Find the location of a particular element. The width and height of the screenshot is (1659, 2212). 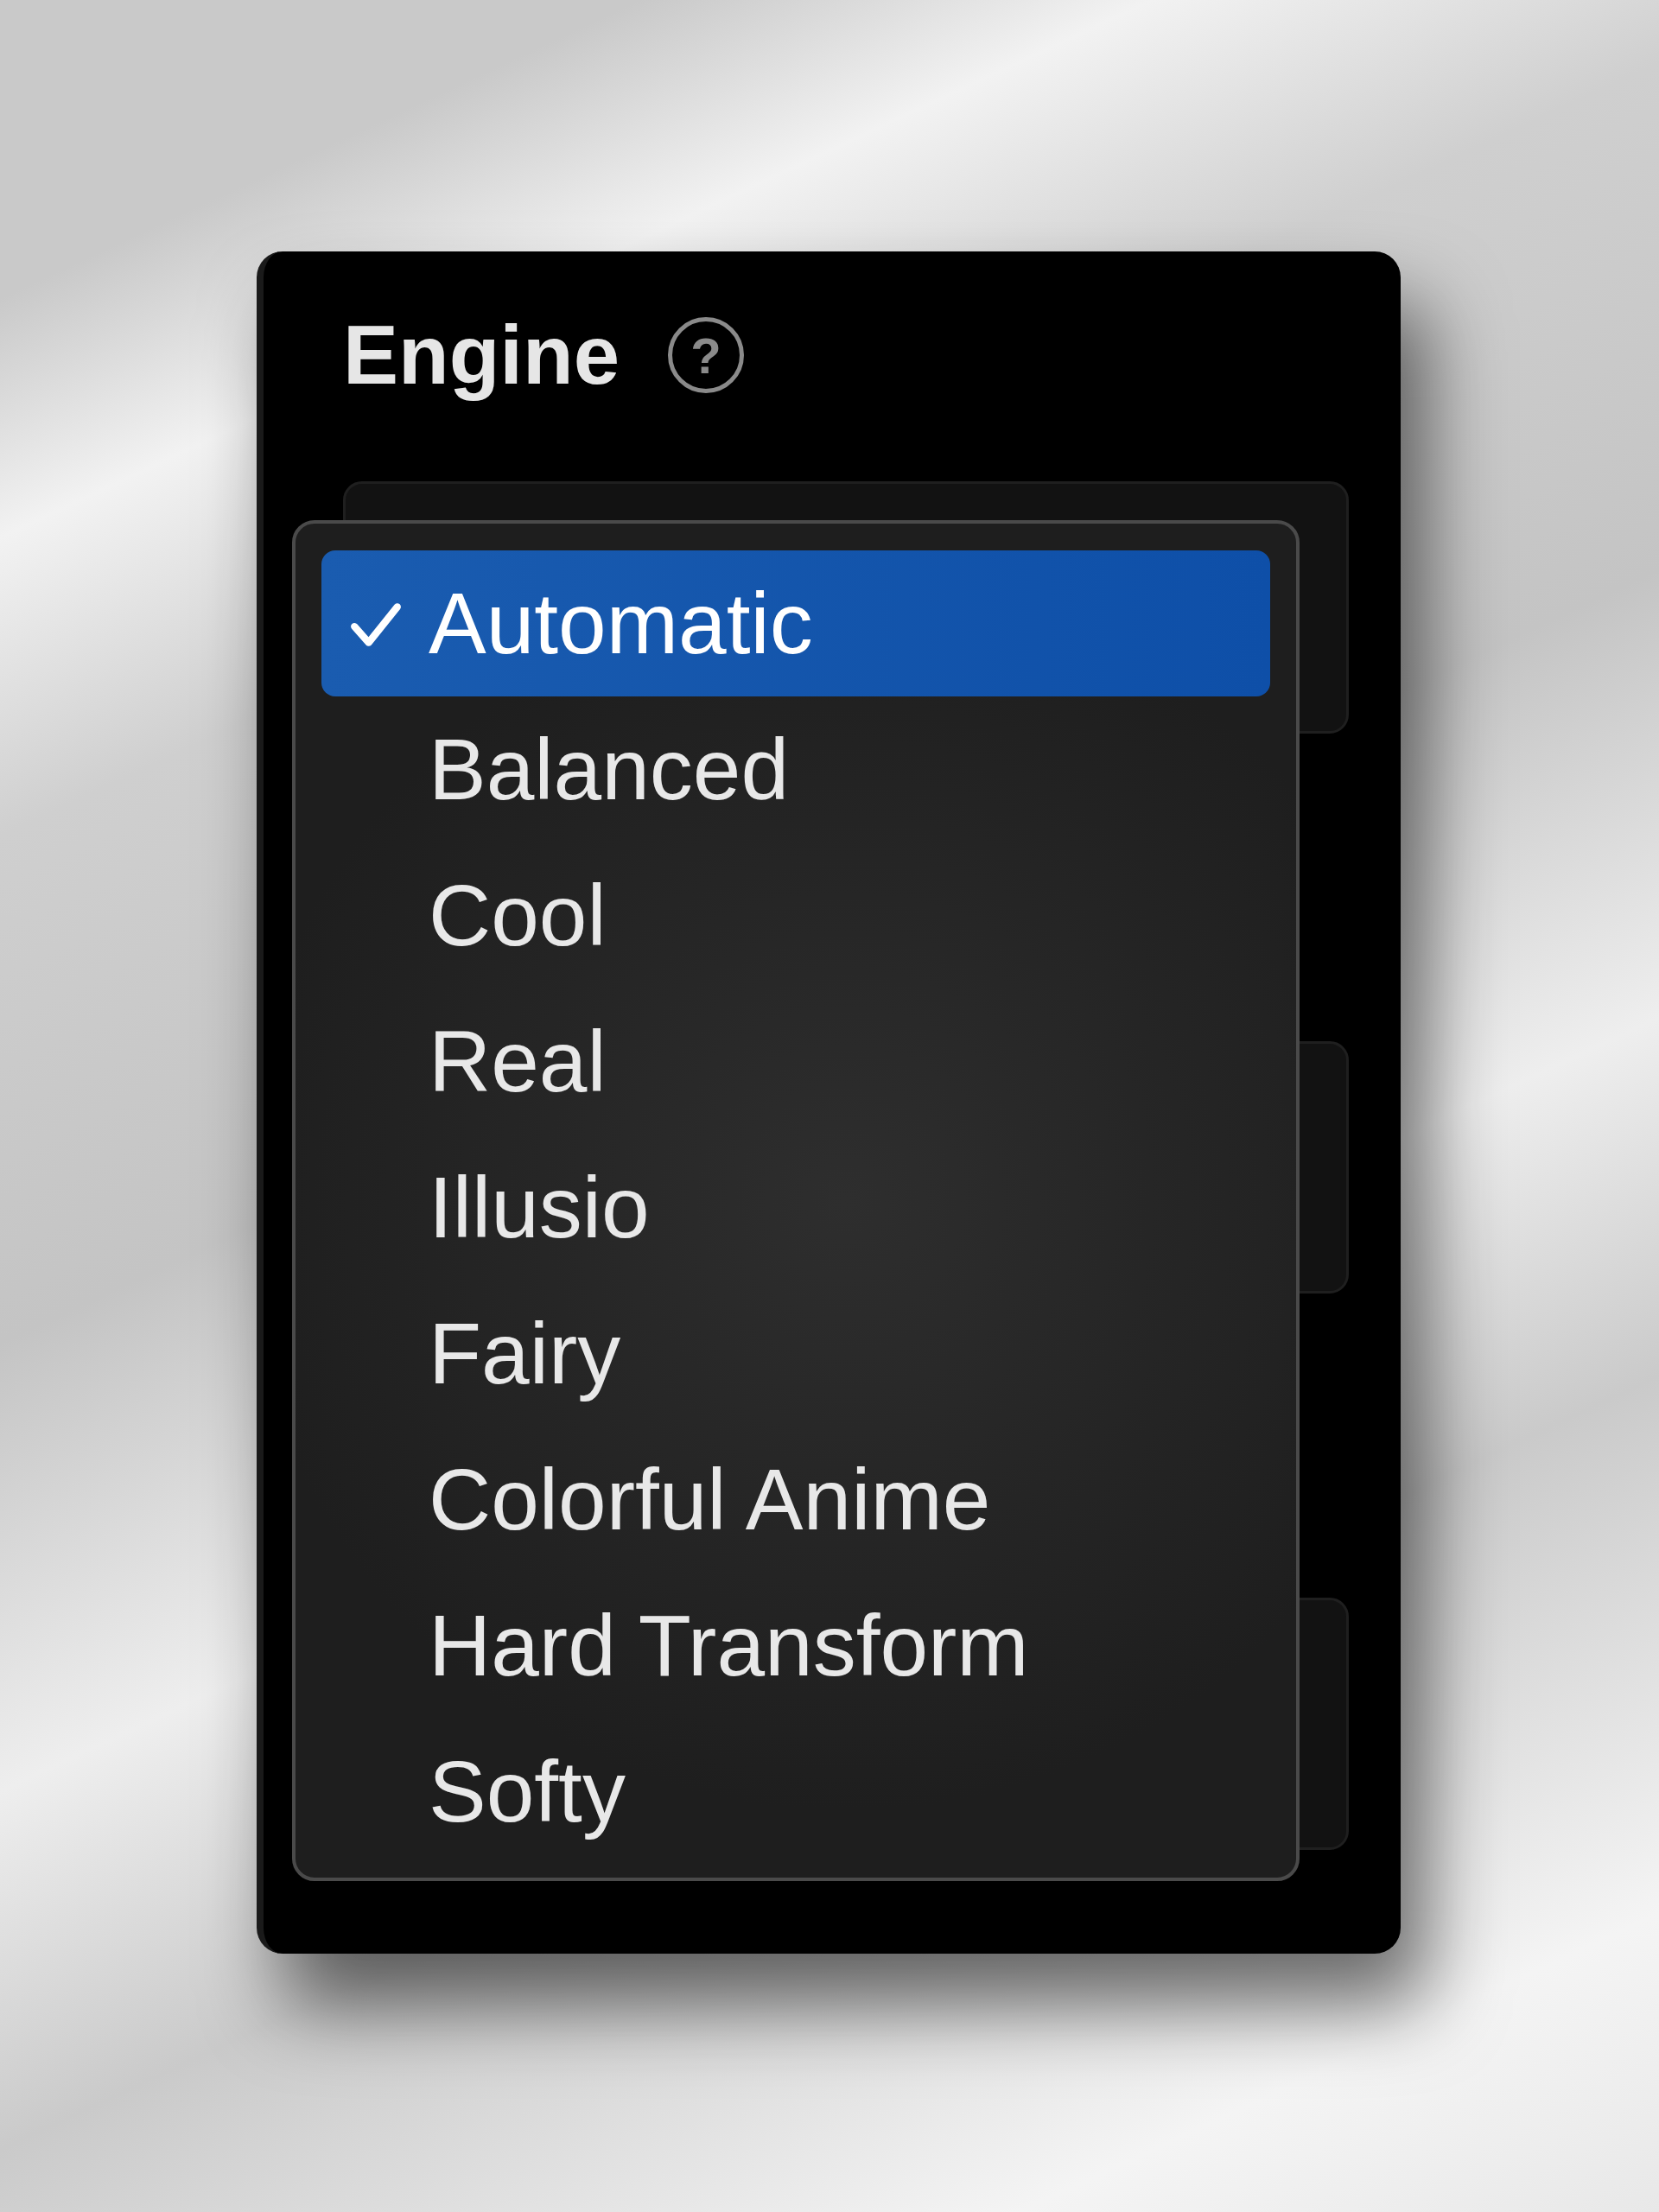

menu-item: Cool is located at coordinates (795, 915).